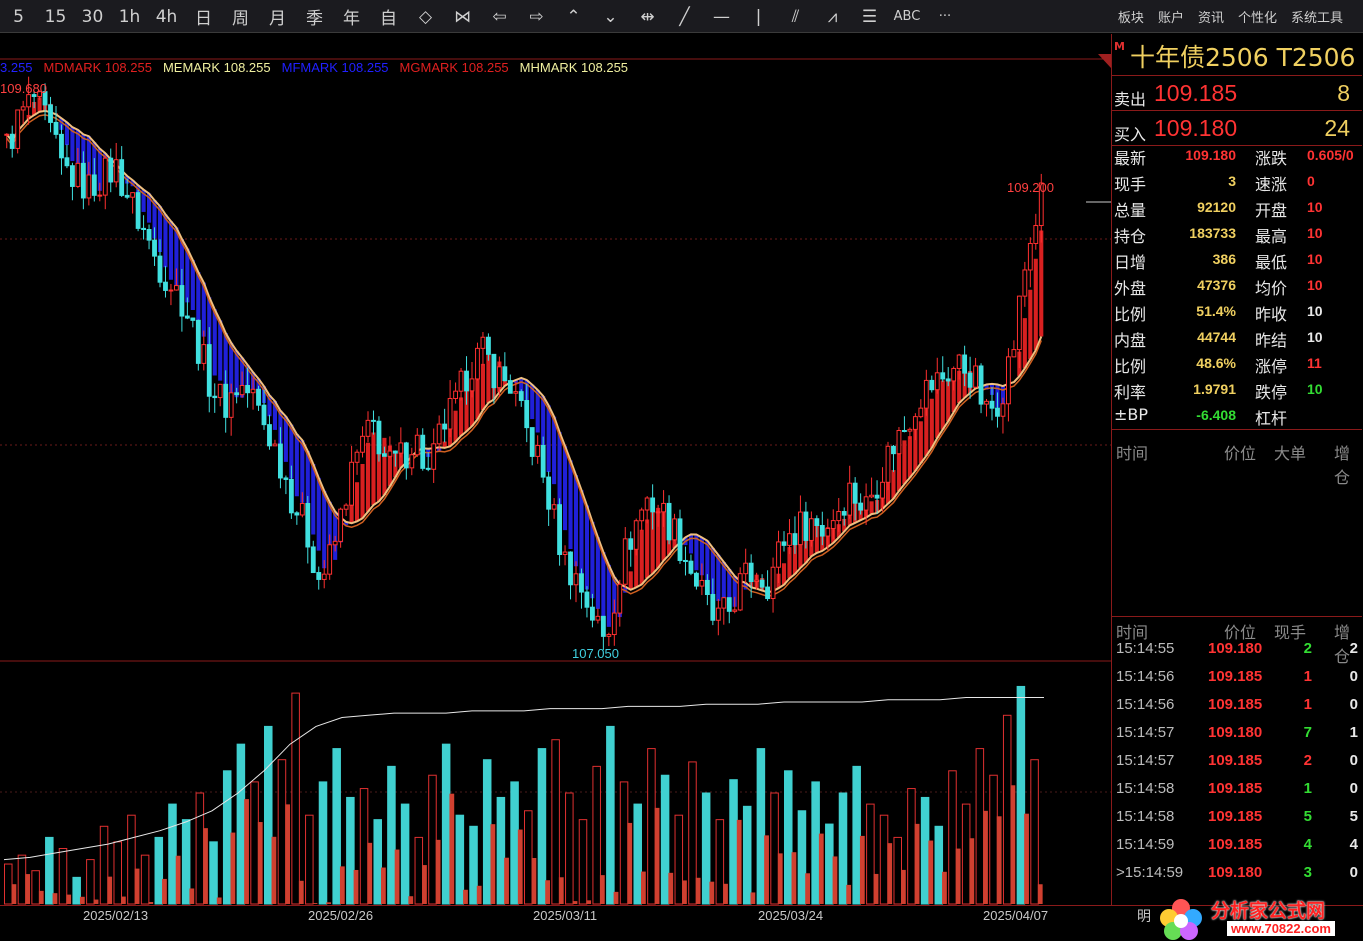  I want to click on toolbar-item-17: ⇹, so click(647, 16).